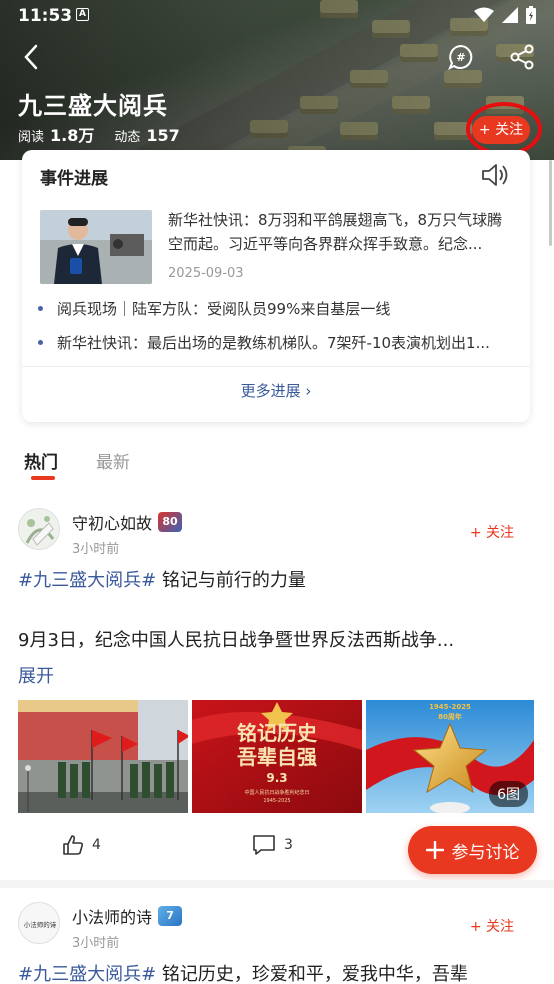 This screenshot has height=984, width=554. What do you see at coordinates (550, 203) in the screenshot?
I see `scrollbar` at bounding box center [550, 203].